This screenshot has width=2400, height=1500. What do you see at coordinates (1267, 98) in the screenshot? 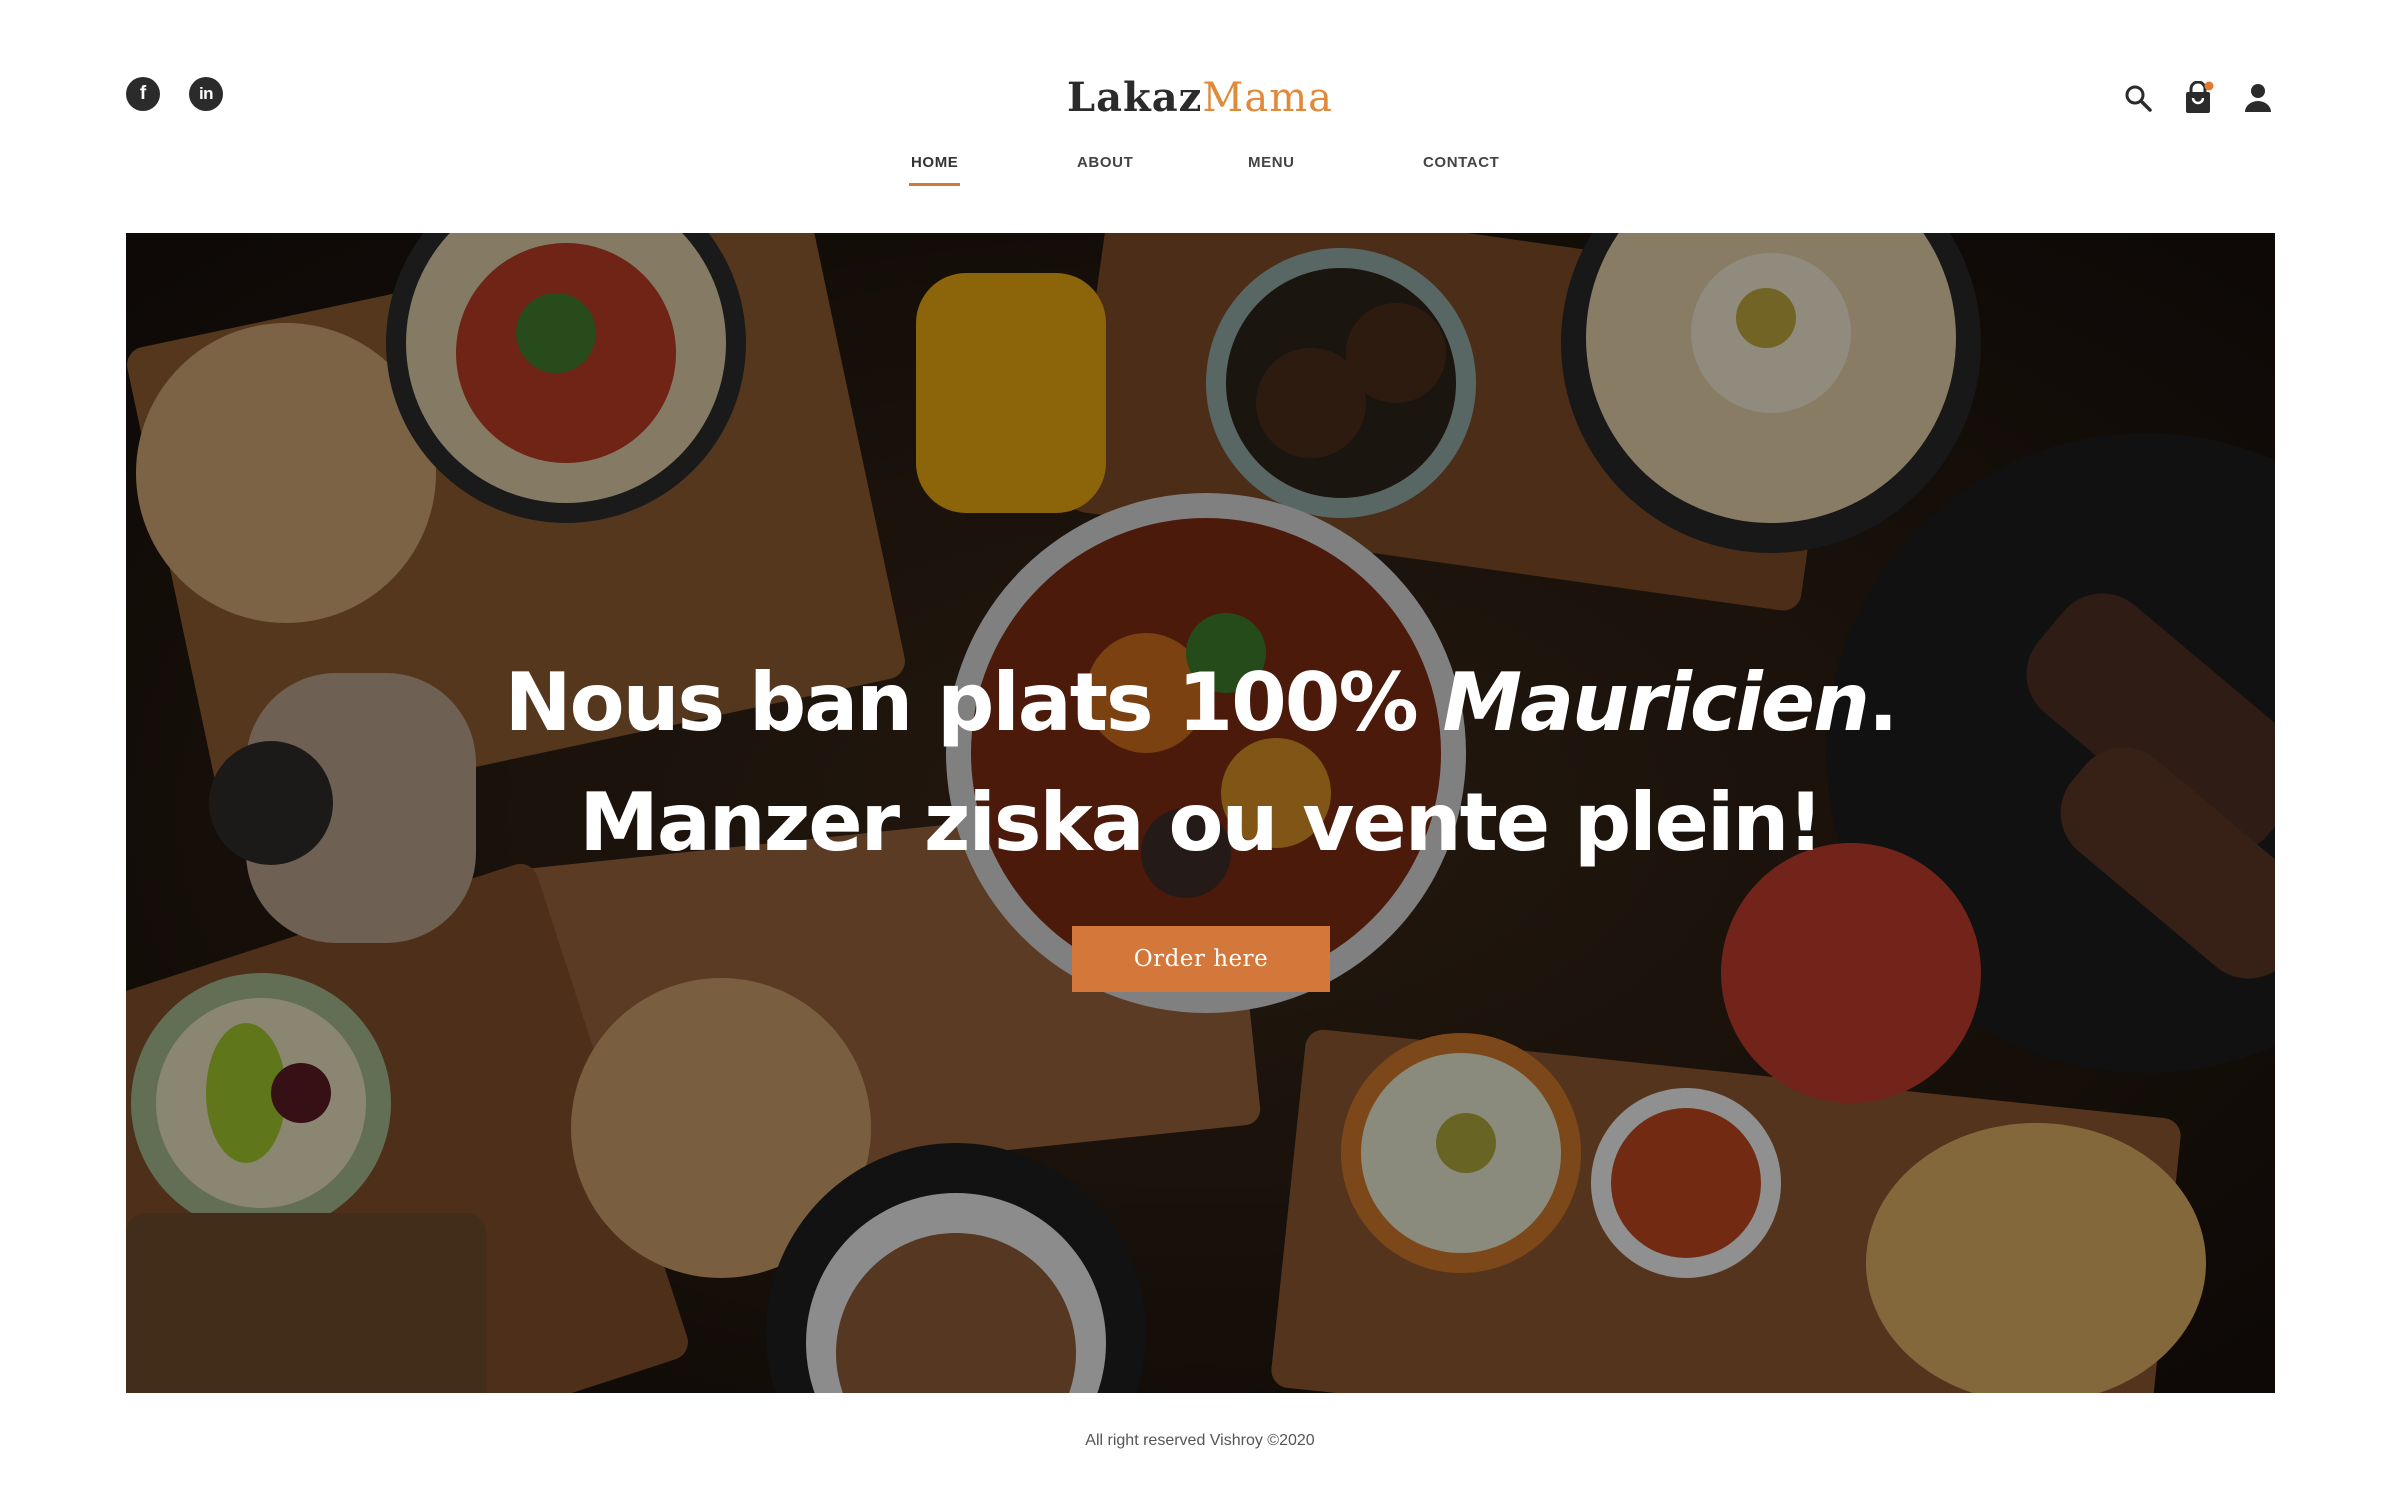
I see `logo-part-mama: Mama` at bounding box center [1267, 98].